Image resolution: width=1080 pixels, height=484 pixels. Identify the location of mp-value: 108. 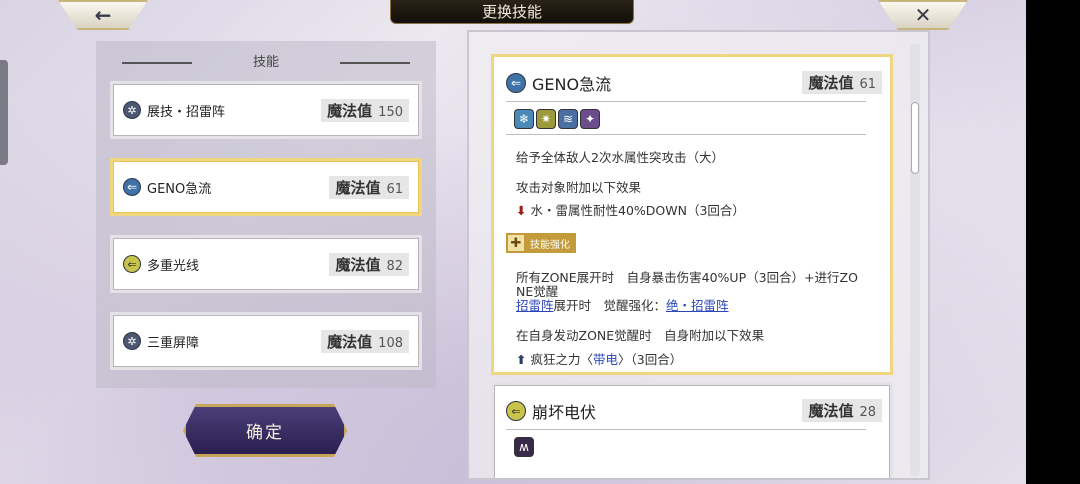
(390, 343).